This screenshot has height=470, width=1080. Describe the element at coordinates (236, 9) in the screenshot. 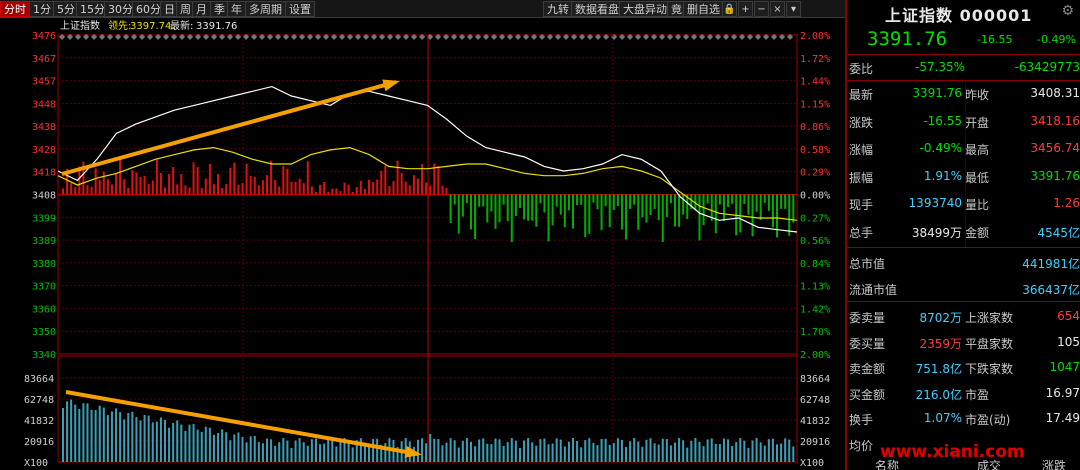

I see `toolbar-button: 年` at that location.